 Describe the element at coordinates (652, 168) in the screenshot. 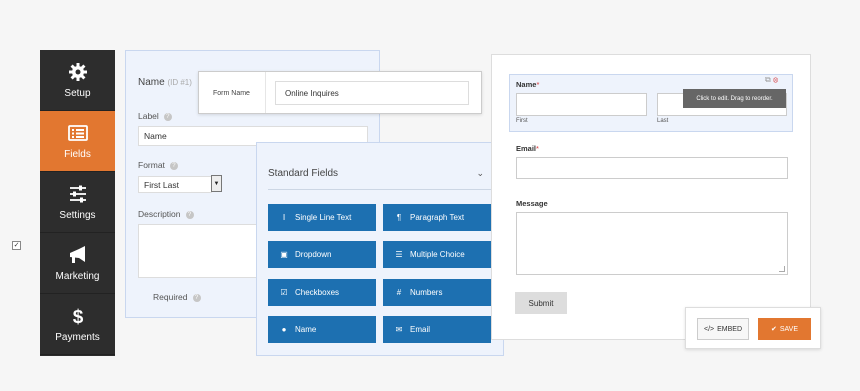

I see `email-input` at that location.